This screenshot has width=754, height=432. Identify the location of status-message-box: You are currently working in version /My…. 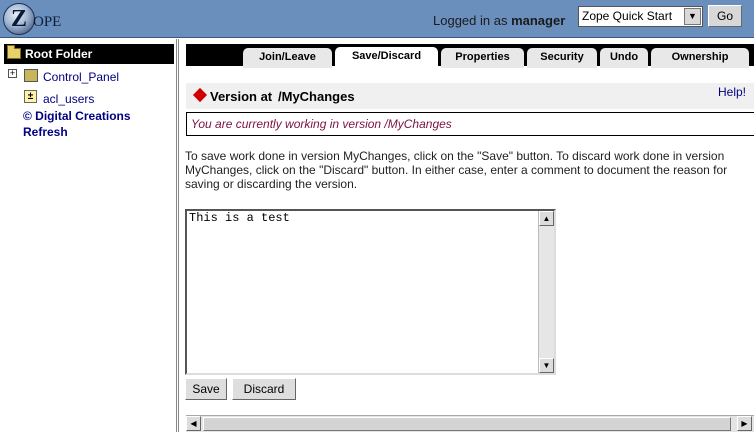
(470, 124).